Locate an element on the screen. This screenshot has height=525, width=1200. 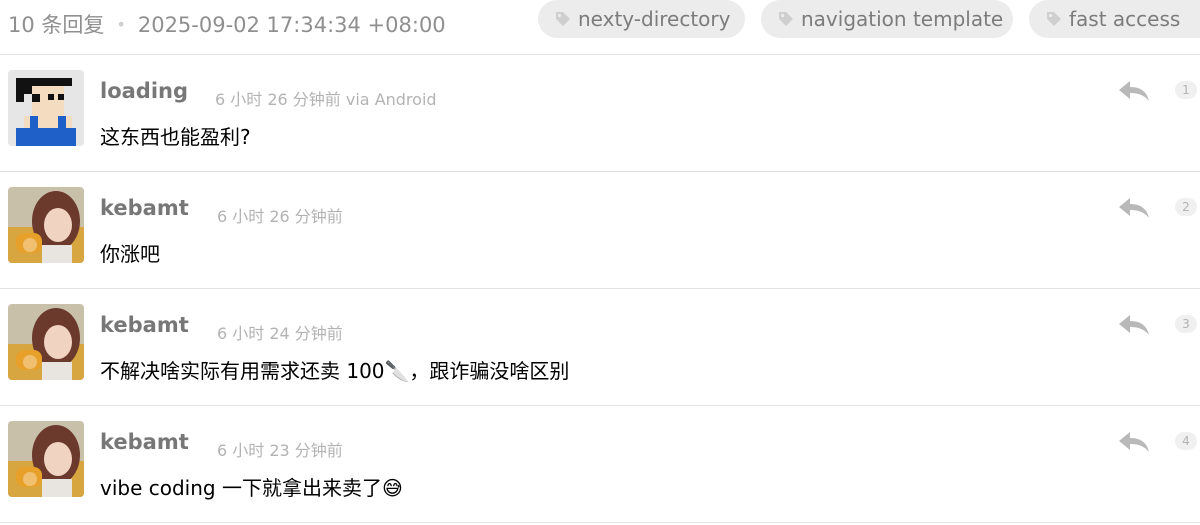
reply-content: vibe coding 一下就拿出来卖了😅 is located at coordinates (251, 488).